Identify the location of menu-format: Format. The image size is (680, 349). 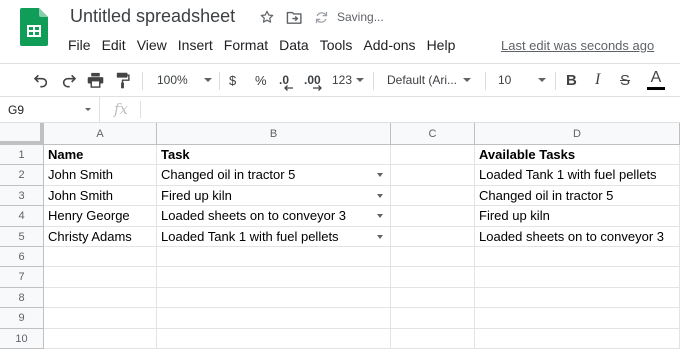
(246, 45).